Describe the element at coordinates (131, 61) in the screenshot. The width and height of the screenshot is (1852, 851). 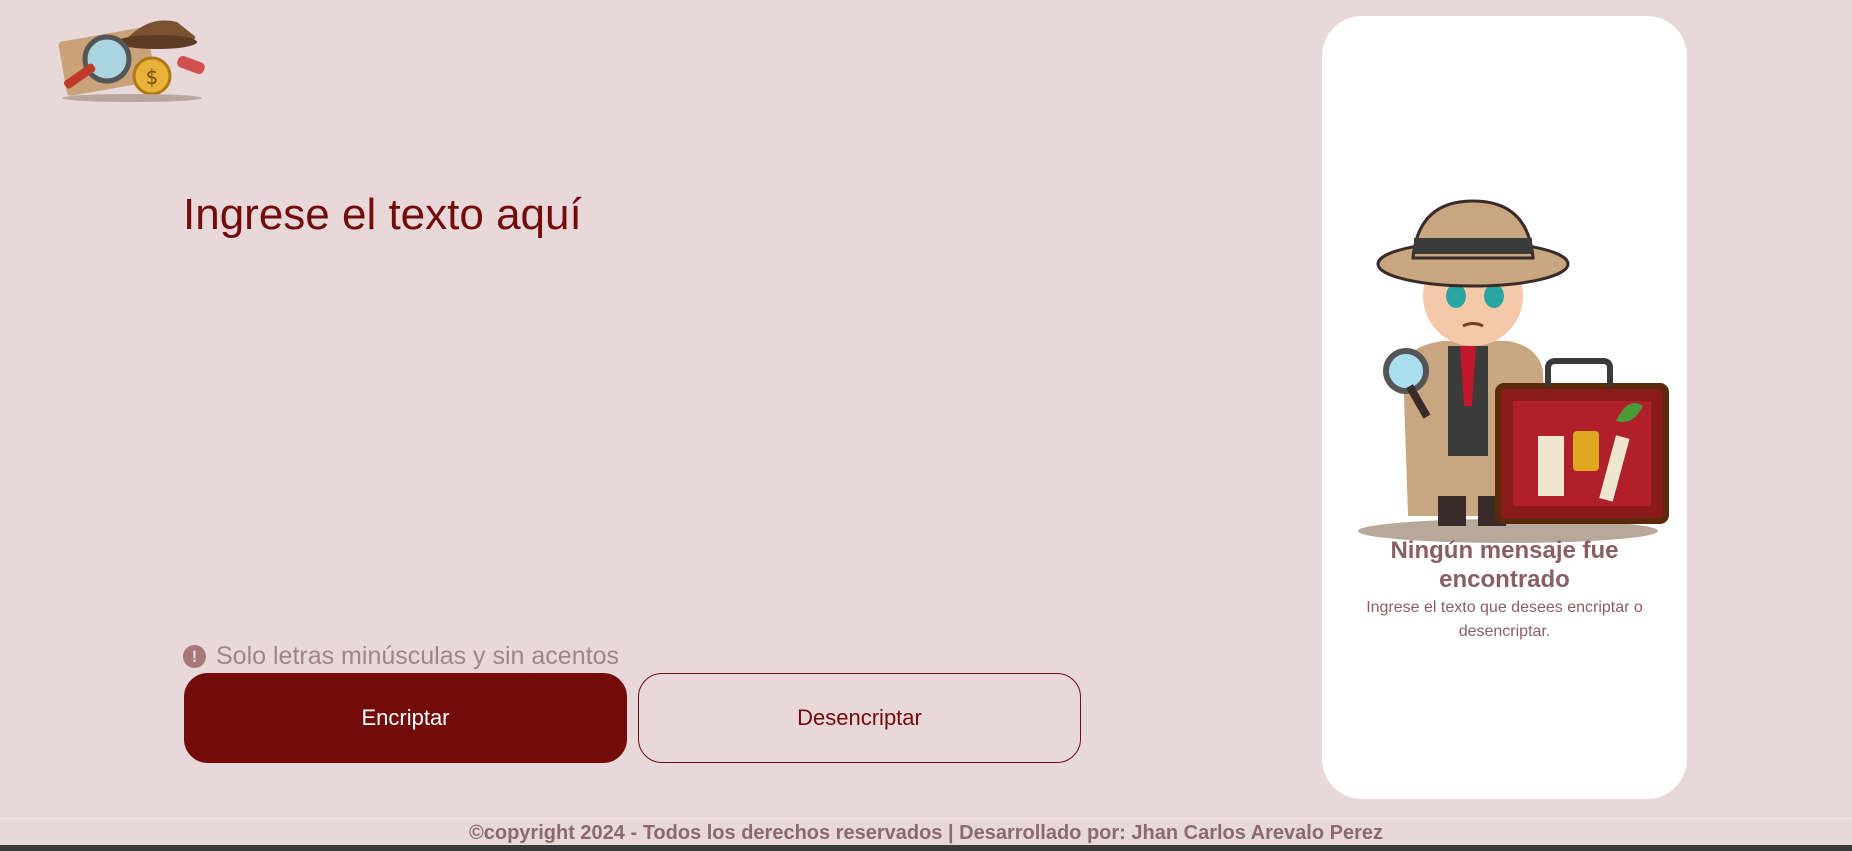
I see `logo-icon: $` at that location.